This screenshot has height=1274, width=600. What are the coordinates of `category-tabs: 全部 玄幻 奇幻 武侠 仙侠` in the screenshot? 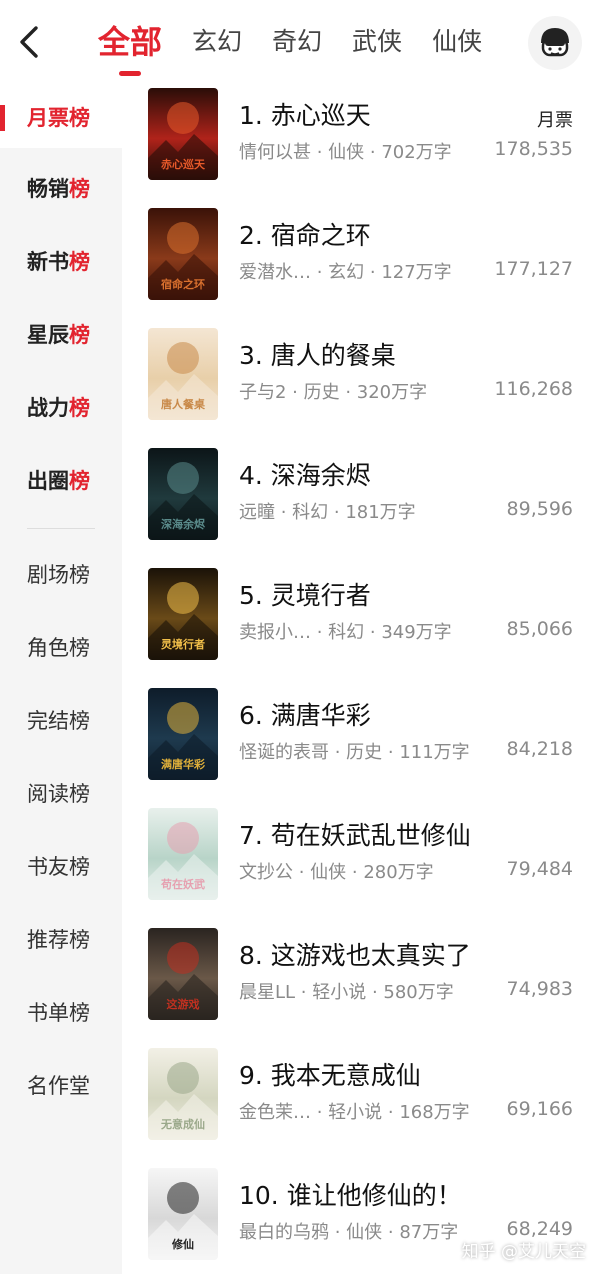 It's located at (305, 48).